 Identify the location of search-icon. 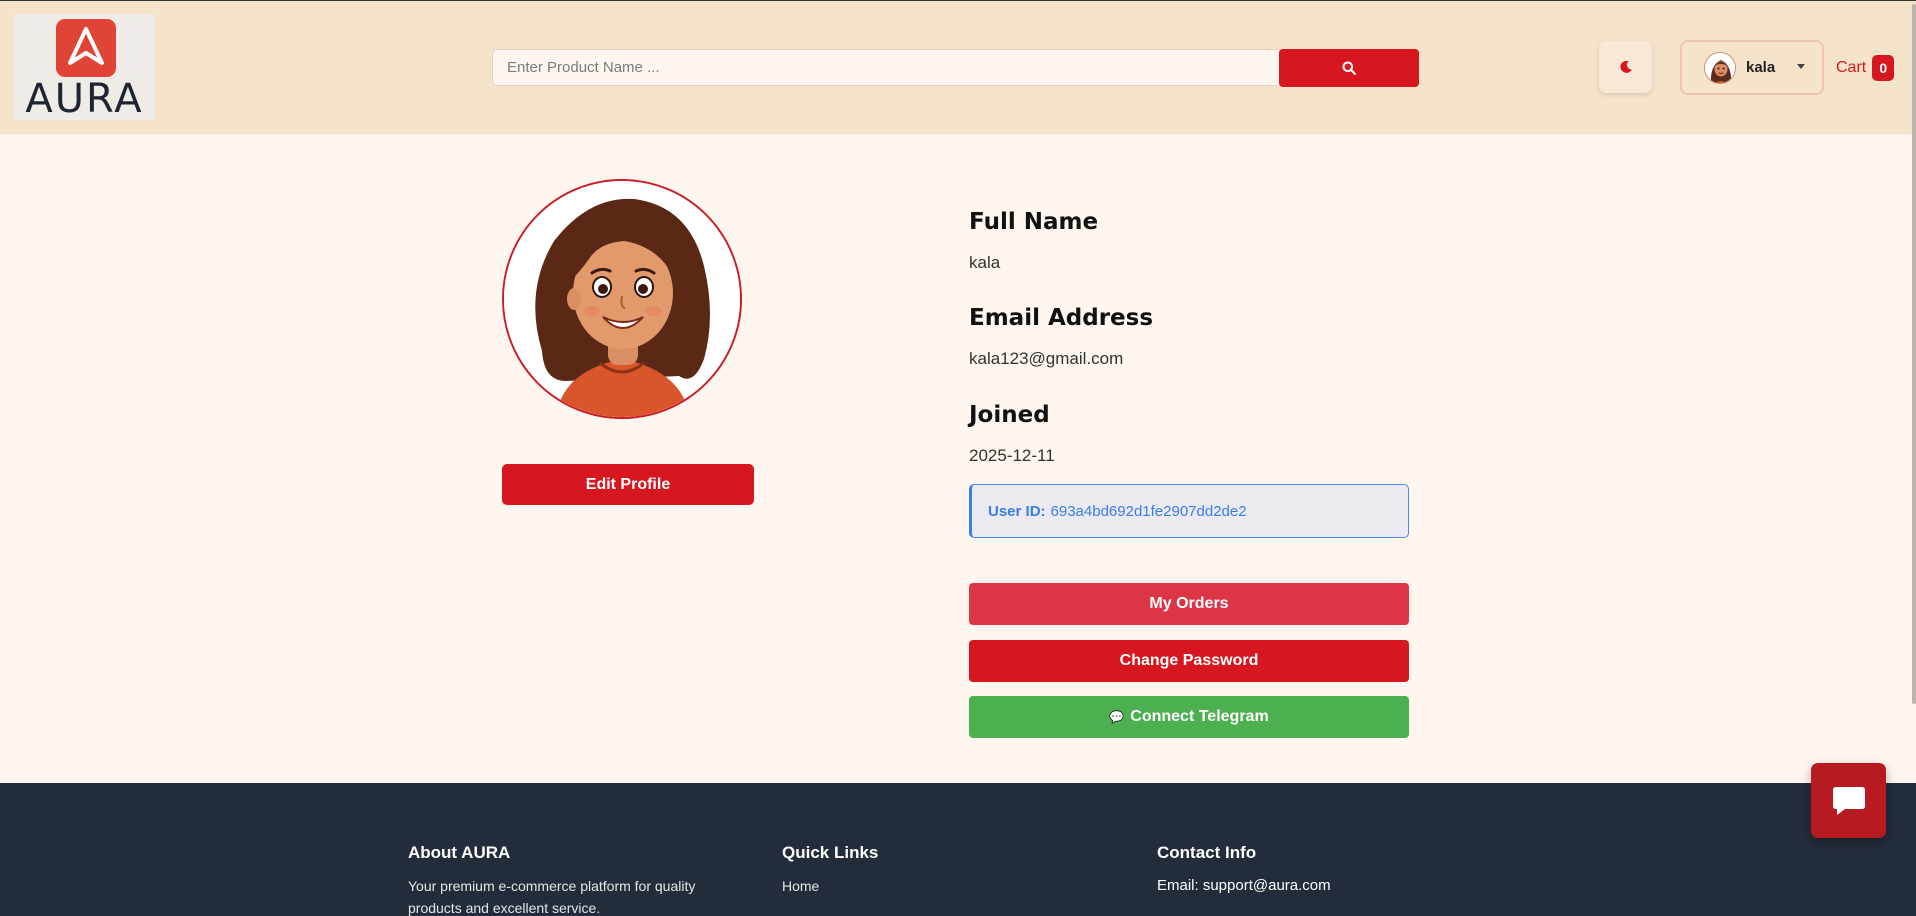
(1349, 68).